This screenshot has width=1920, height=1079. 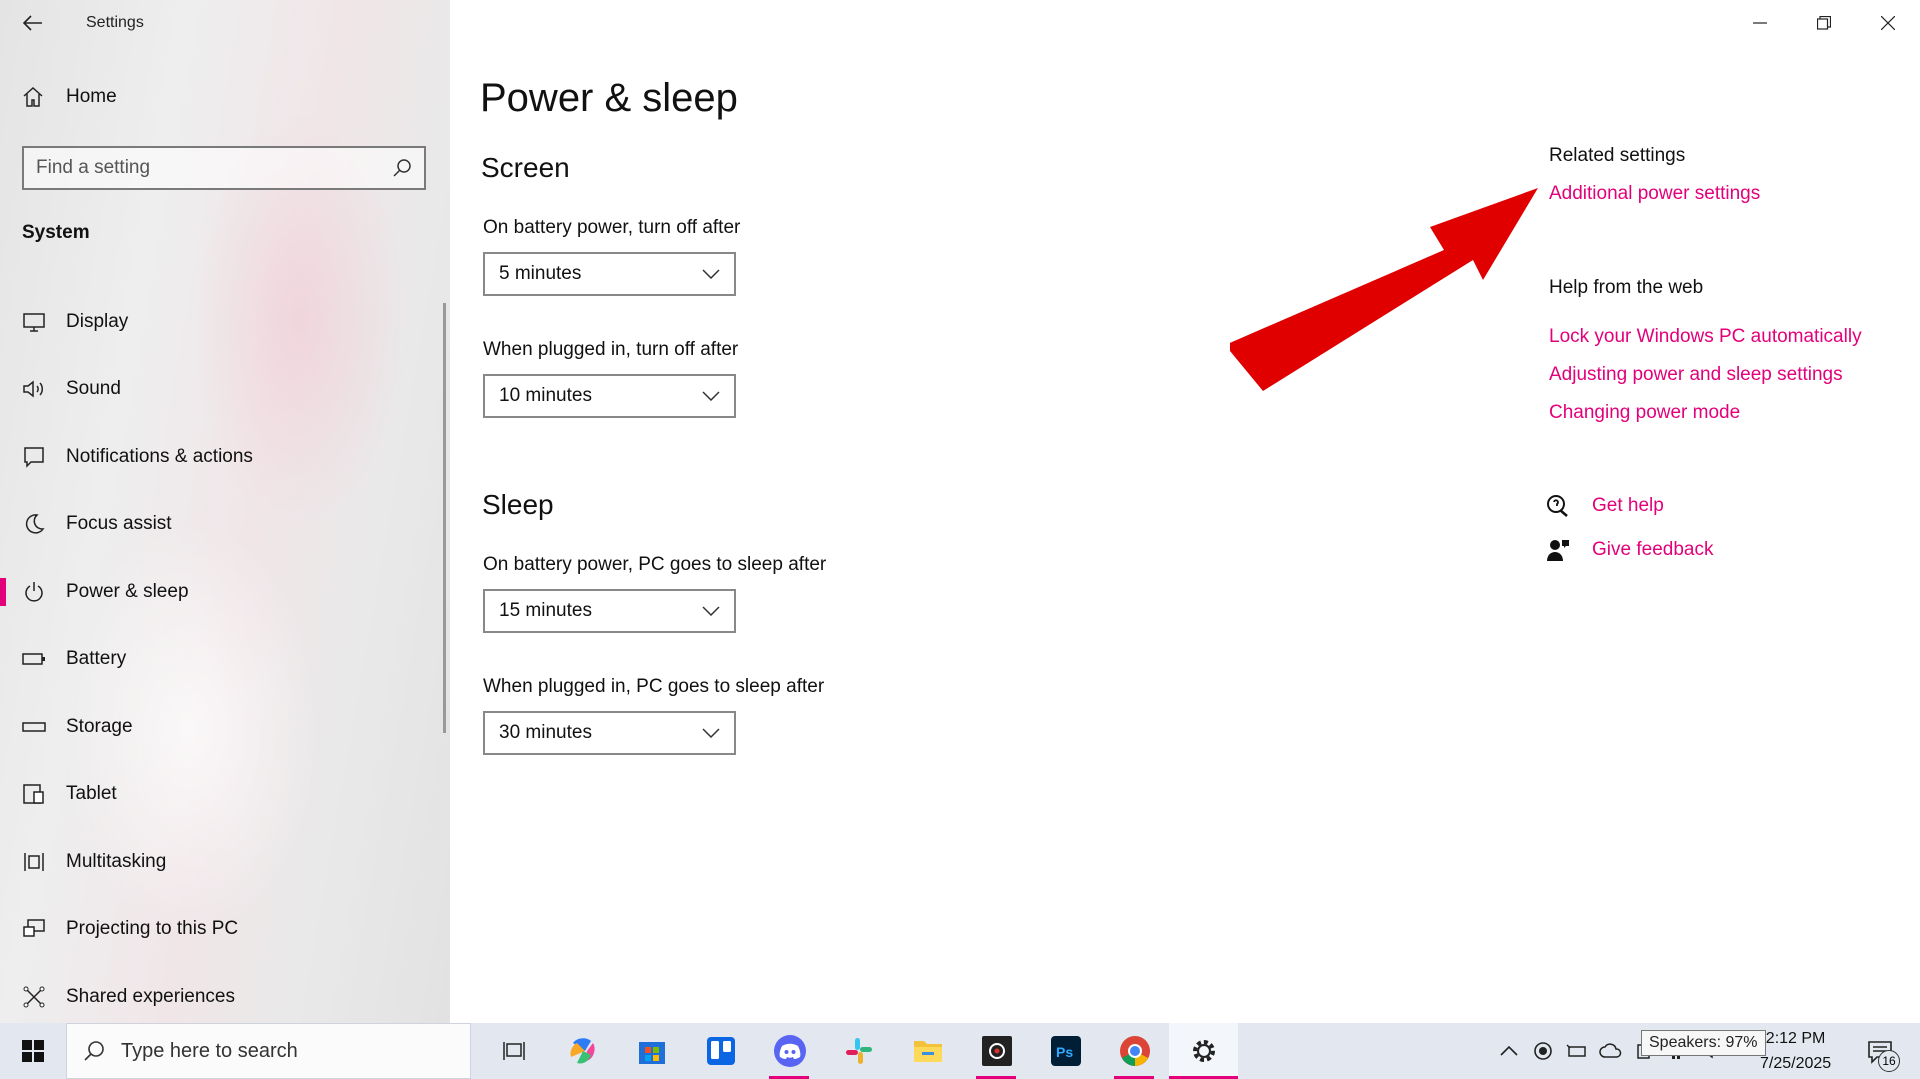 I want to click on slack-icon, so click(x=858, y=1051).